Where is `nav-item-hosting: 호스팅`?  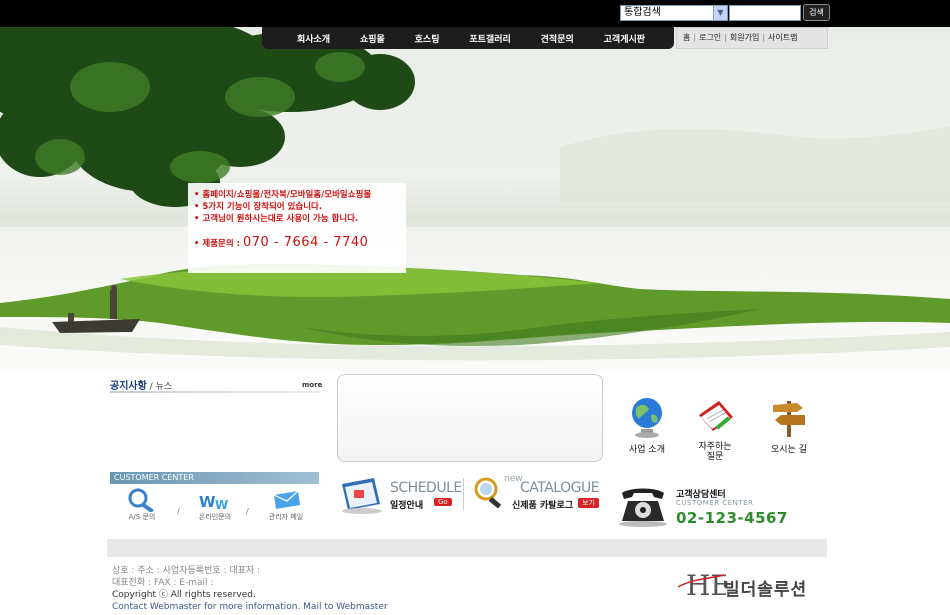
nav-item-hosting: 호스팅 is located at coordinates (427, 38).